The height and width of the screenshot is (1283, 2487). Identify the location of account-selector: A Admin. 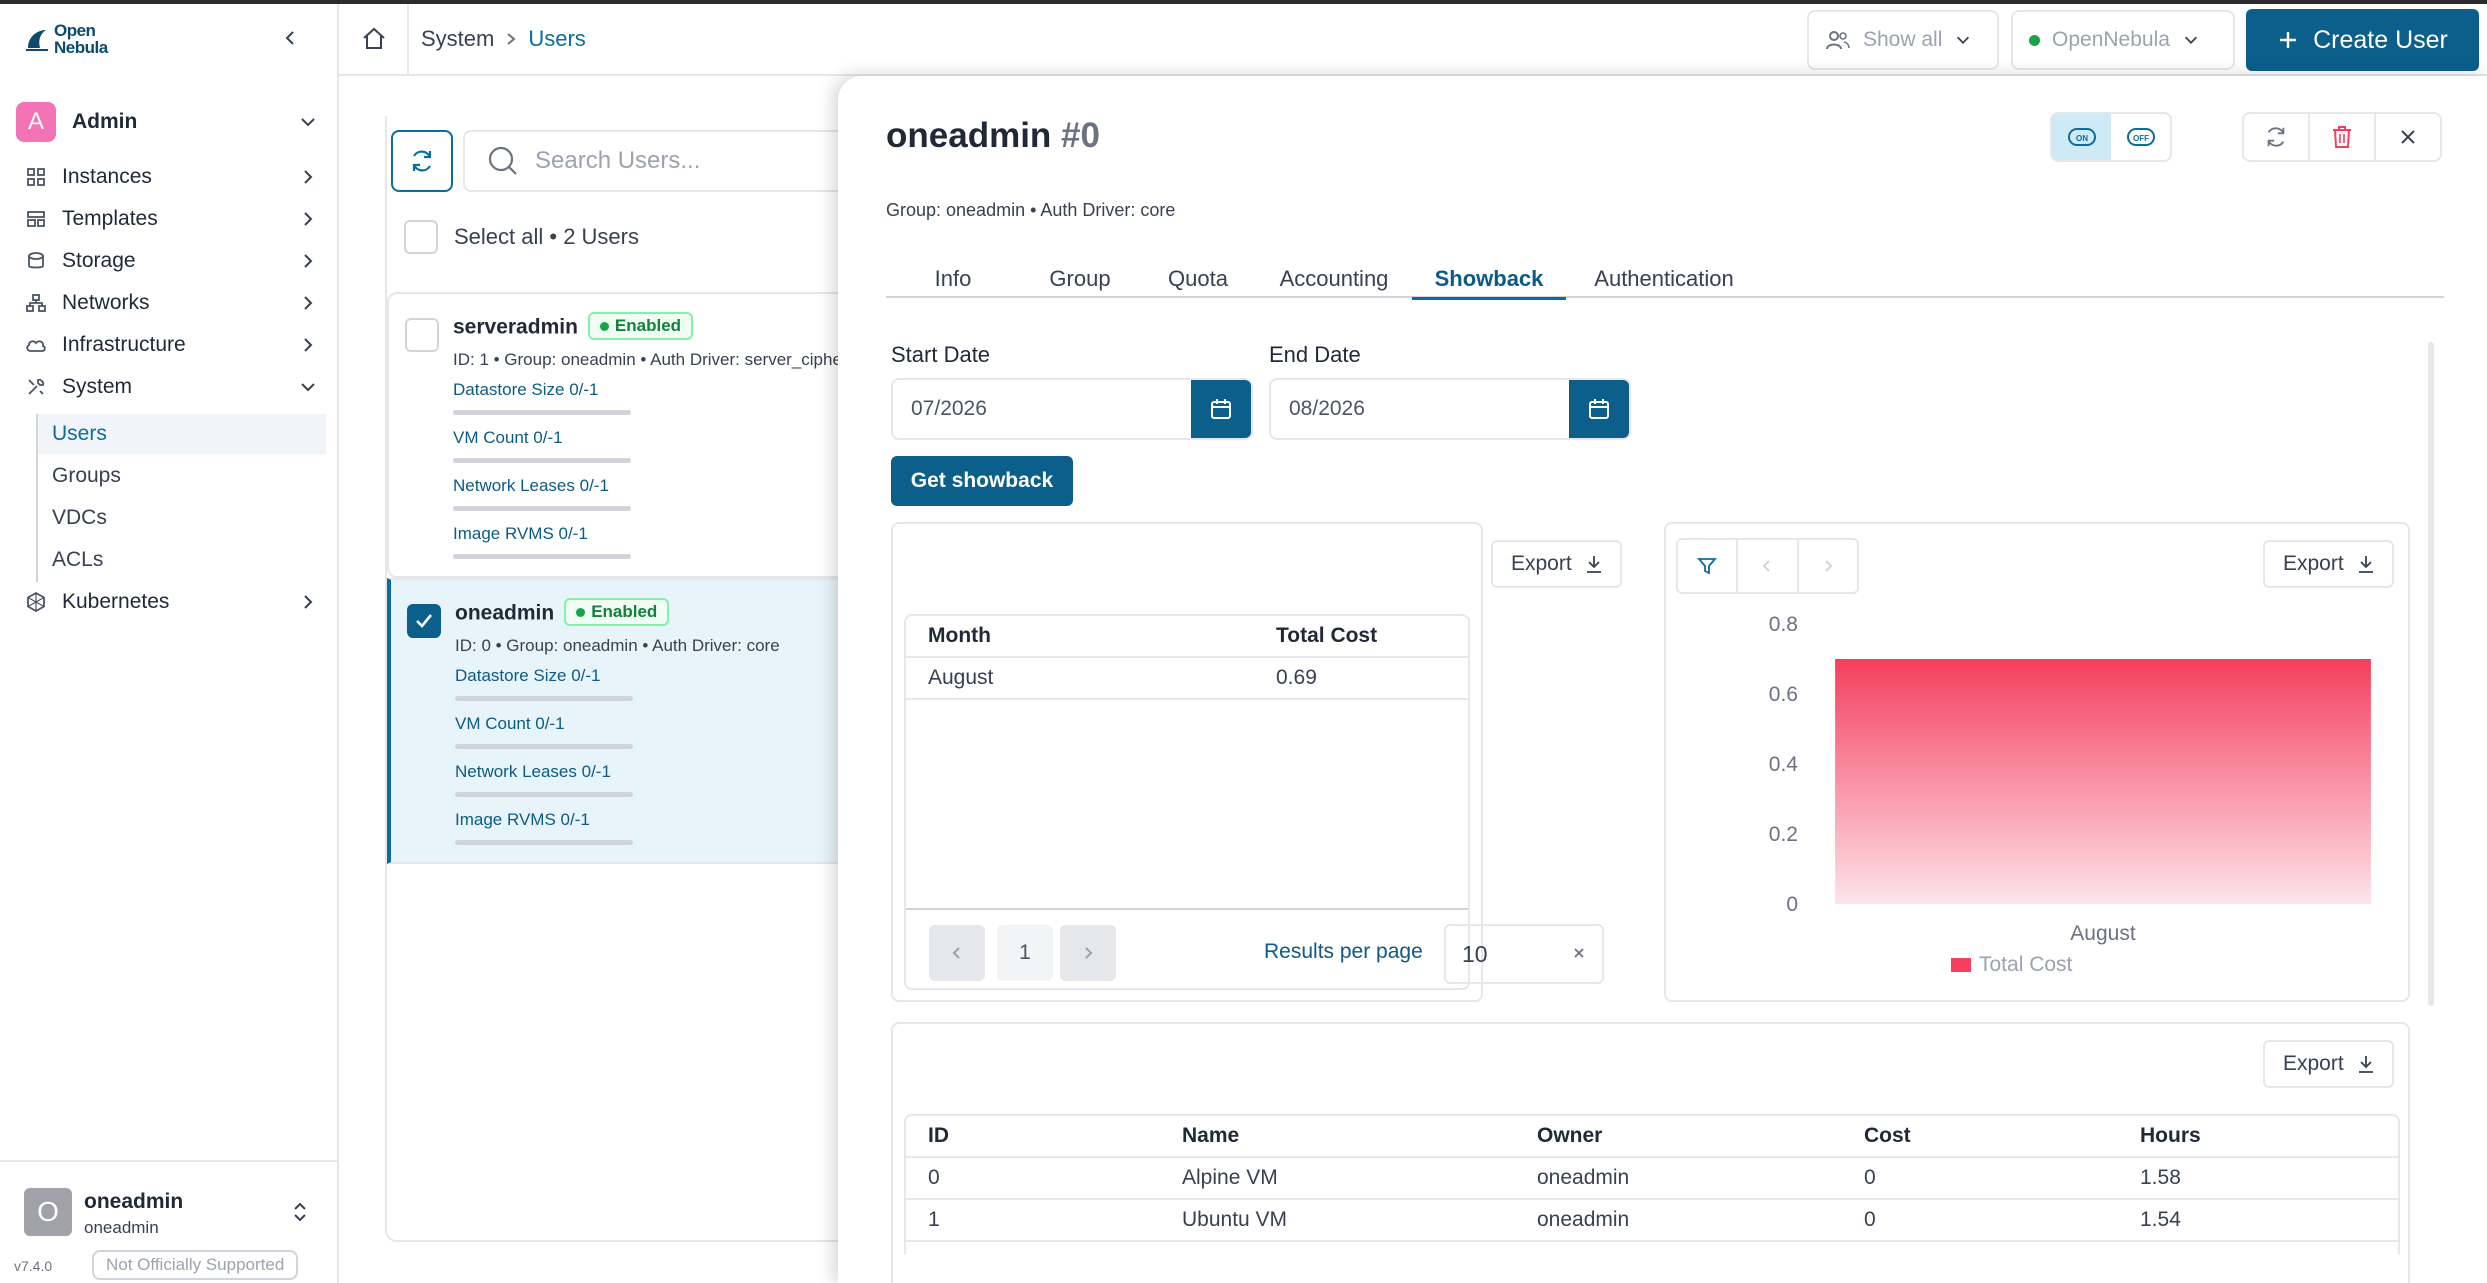
(170, 122).